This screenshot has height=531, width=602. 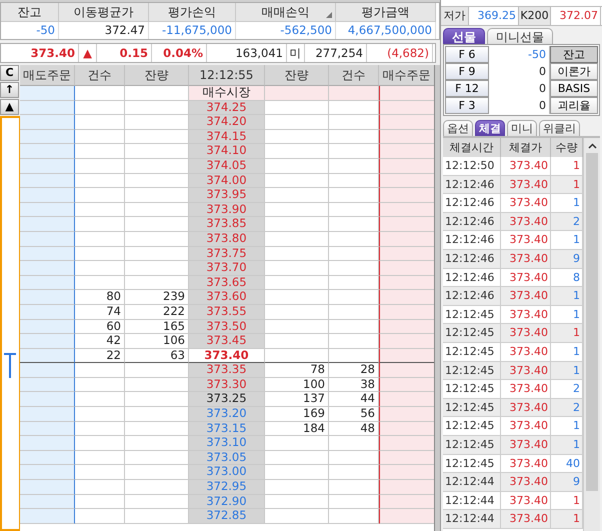 I want to click on price-cell: 373.60, so click(x=226, y=297).